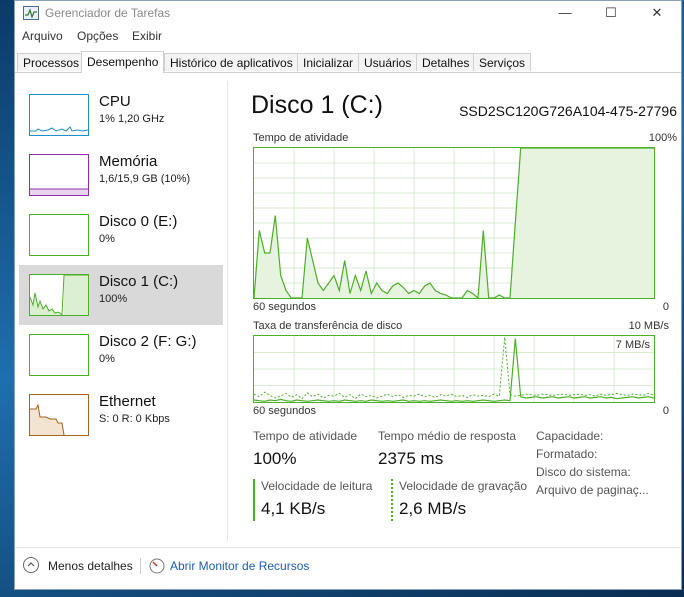 This screenshot has height=597, width=684. I want to click on disk-model: SSD2SC120G726A104-475-27796, so click(568, 111).